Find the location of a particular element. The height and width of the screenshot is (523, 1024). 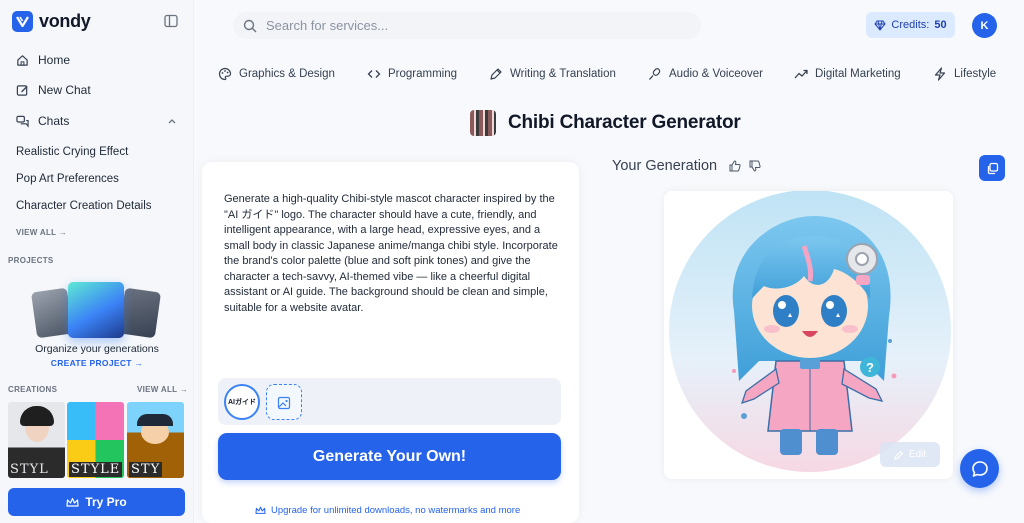

creation-thumbnail: STY is located at coordinates (155, 440).